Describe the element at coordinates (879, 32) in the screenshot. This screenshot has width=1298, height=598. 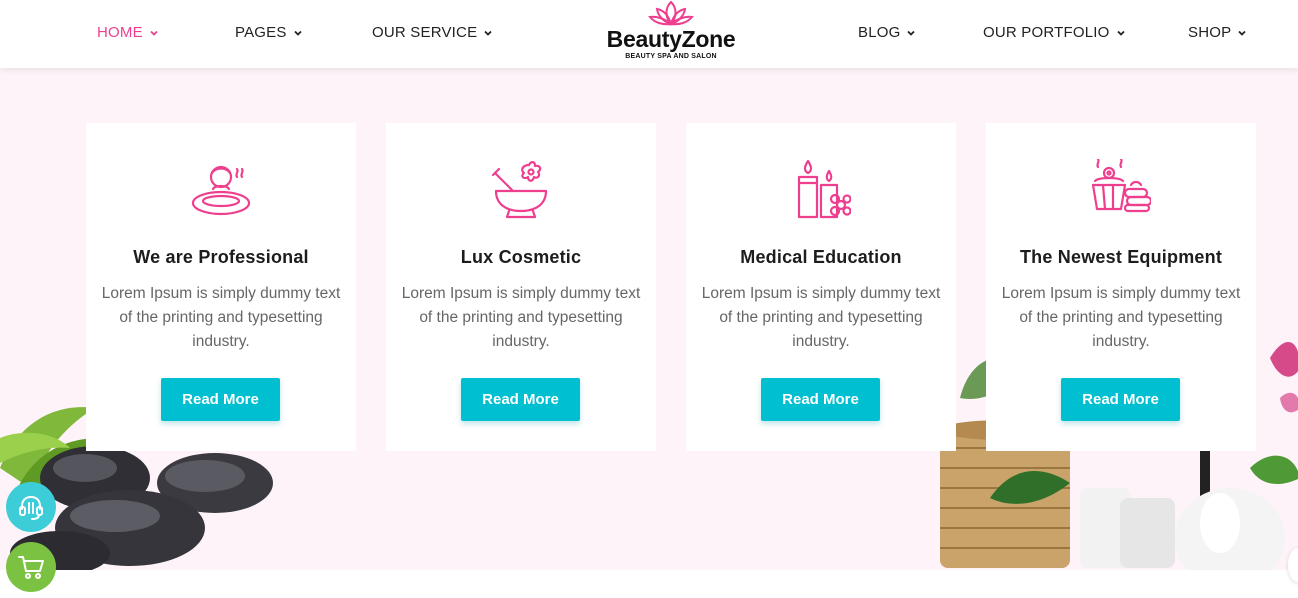
I see `nav-blog-label: BLOG` at that location.